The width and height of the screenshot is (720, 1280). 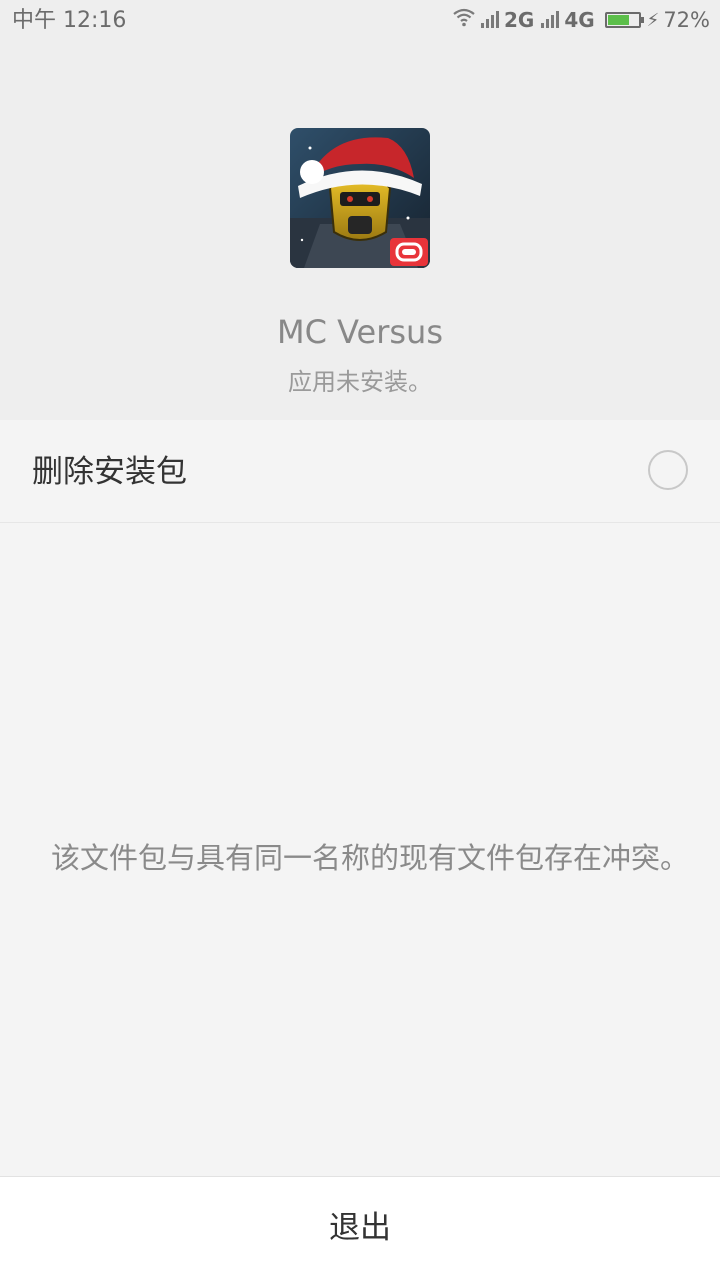 I want to click on status-icons: 2G 4G ⚡ 72%, so click(x=581, y=20).